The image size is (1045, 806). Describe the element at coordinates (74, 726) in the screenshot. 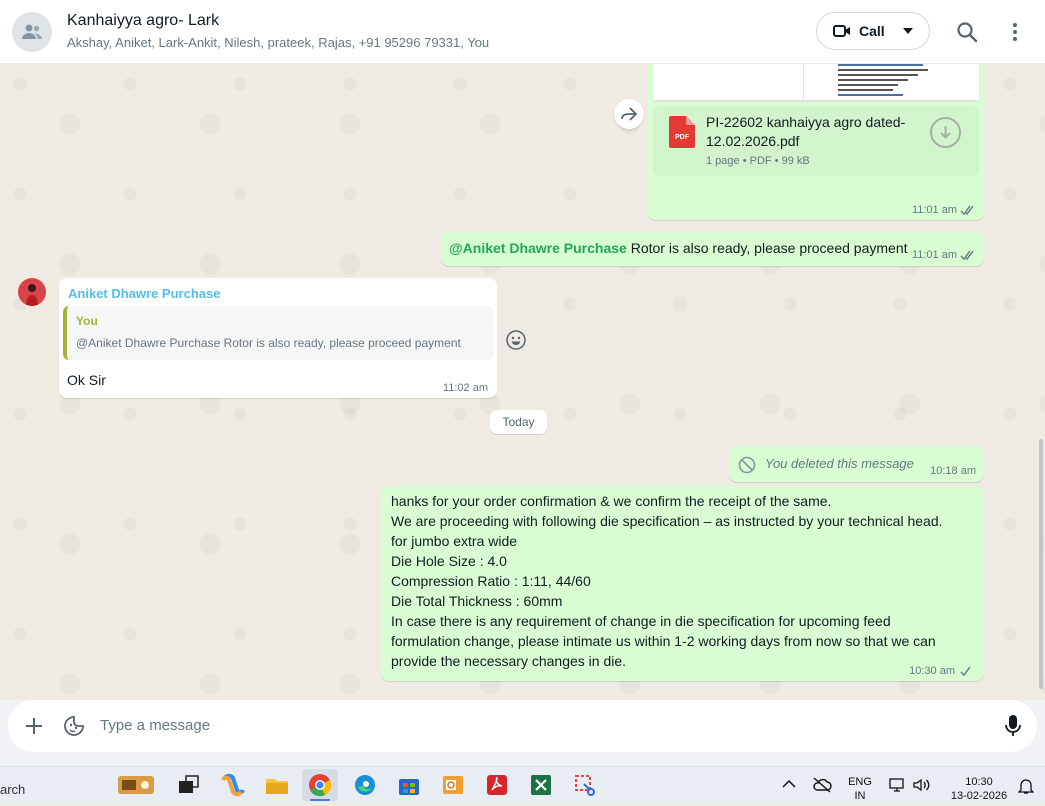

I see `sticker-icon` at that location.